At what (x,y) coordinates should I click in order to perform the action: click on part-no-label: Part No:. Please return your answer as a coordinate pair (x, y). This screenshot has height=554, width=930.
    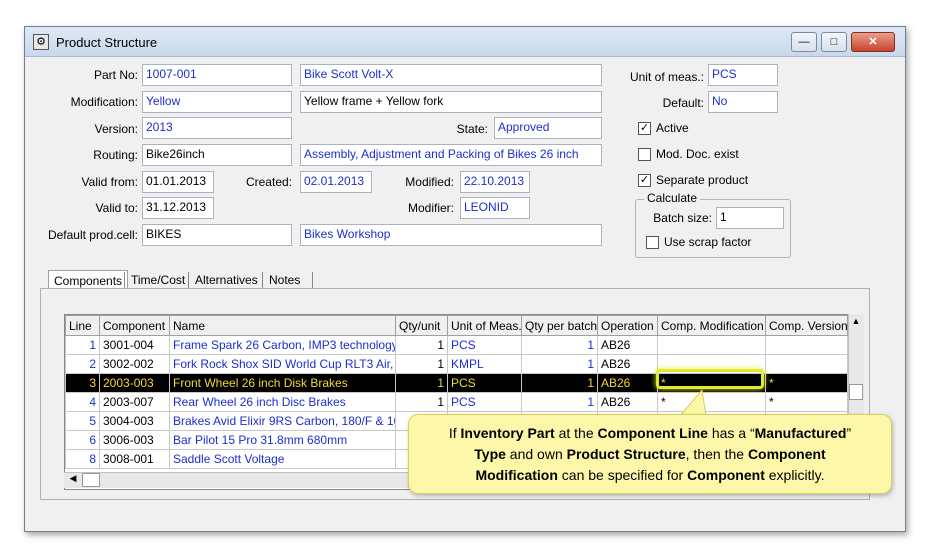
    Looking at the image, I should click on (115, 75).